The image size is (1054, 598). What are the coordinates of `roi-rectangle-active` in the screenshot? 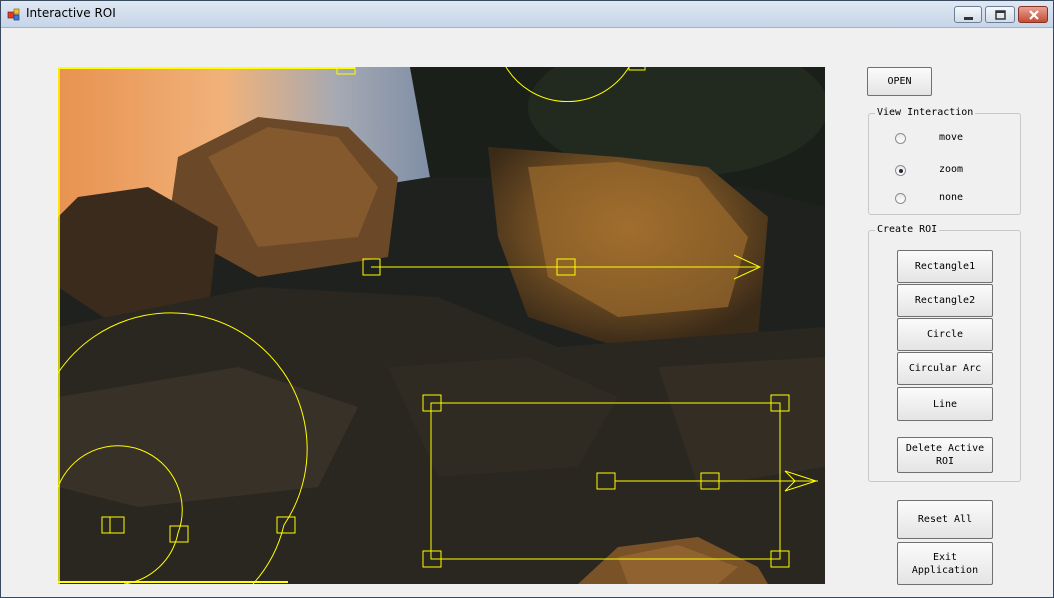 It's located at (620, 481).